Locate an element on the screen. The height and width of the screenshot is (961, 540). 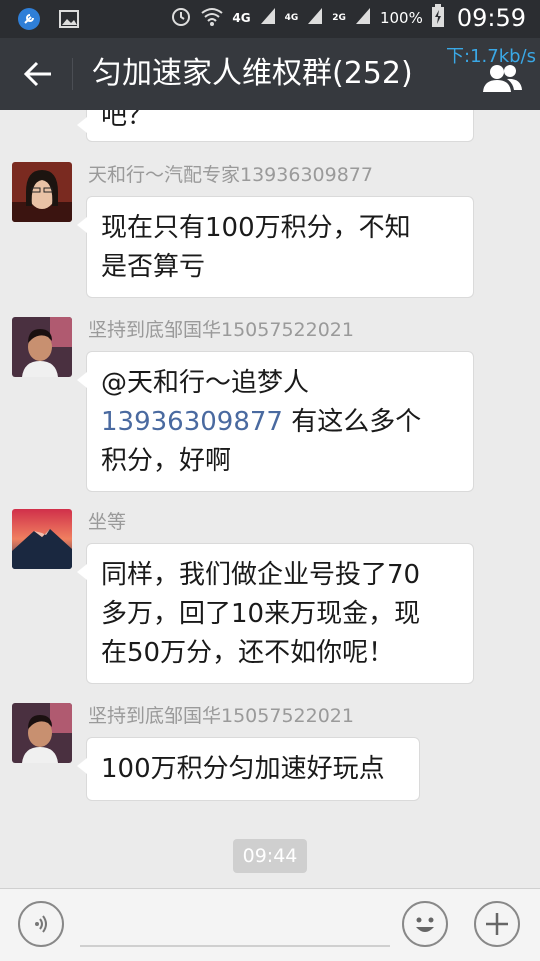
plus-icon is located at coordinates (497, 924).